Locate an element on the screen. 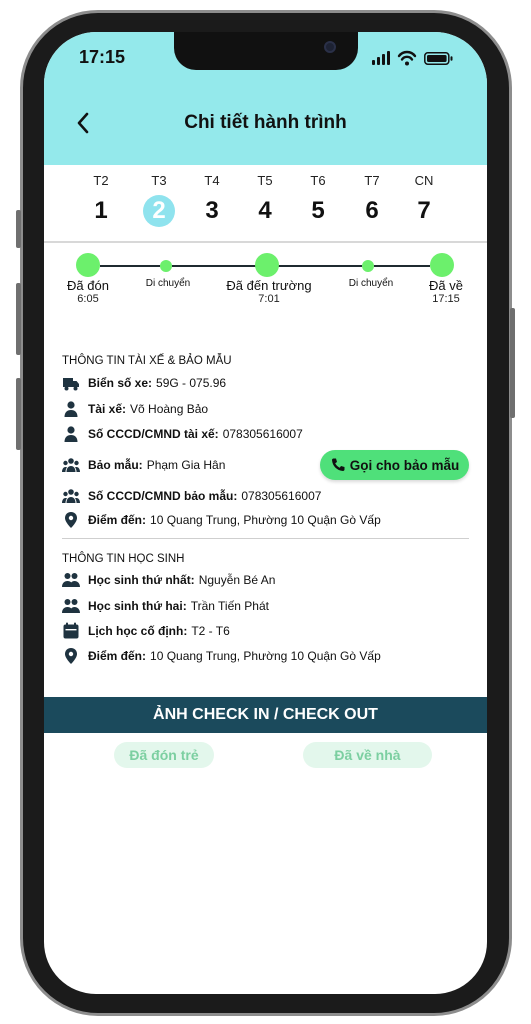 Image resolution: width=531 pixels, height=1024 pixels. driver-value: Võ Hoàng Bảo is located at coordinates (169, 409).